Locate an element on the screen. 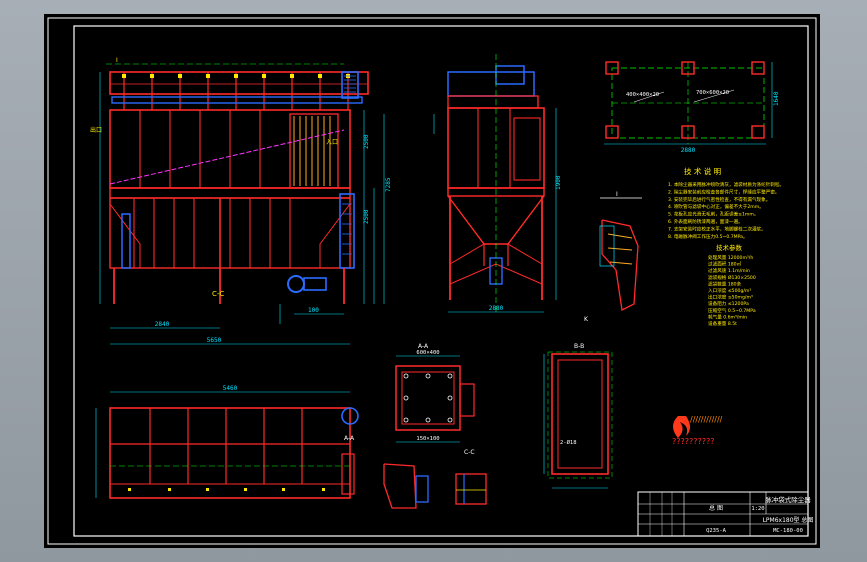 This screenshot has width=867, height=562. param-line-3: 过滤风速 1.1m/min is located at coordinates (729, 270).